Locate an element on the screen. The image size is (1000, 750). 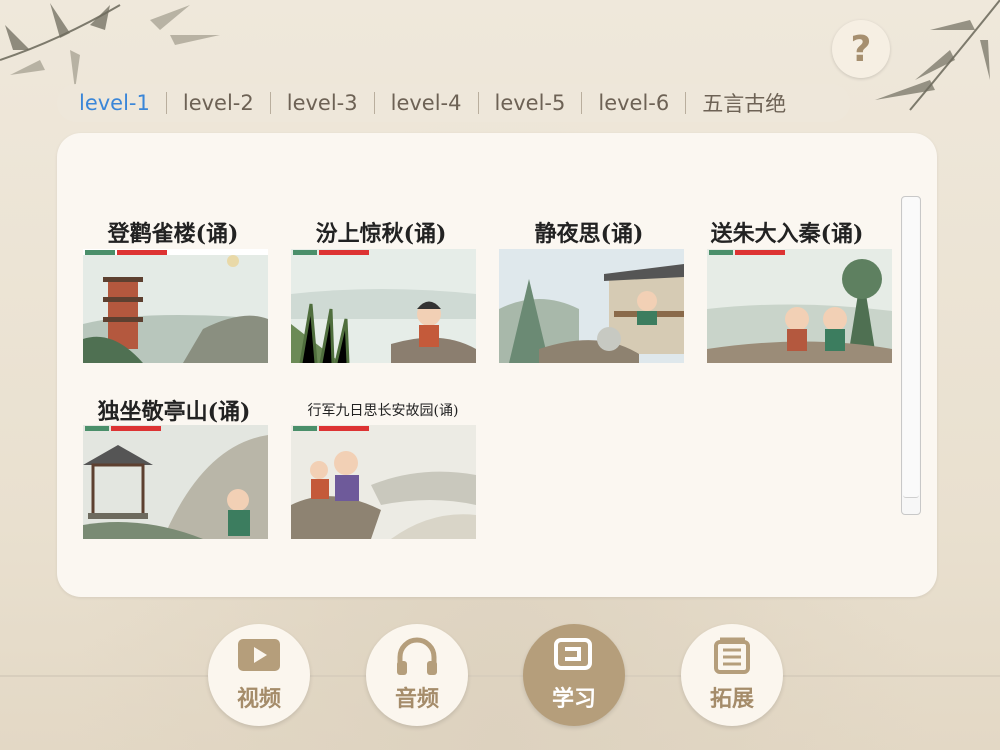
tower-scene-thumbnail is located at coordinates (175, 306).